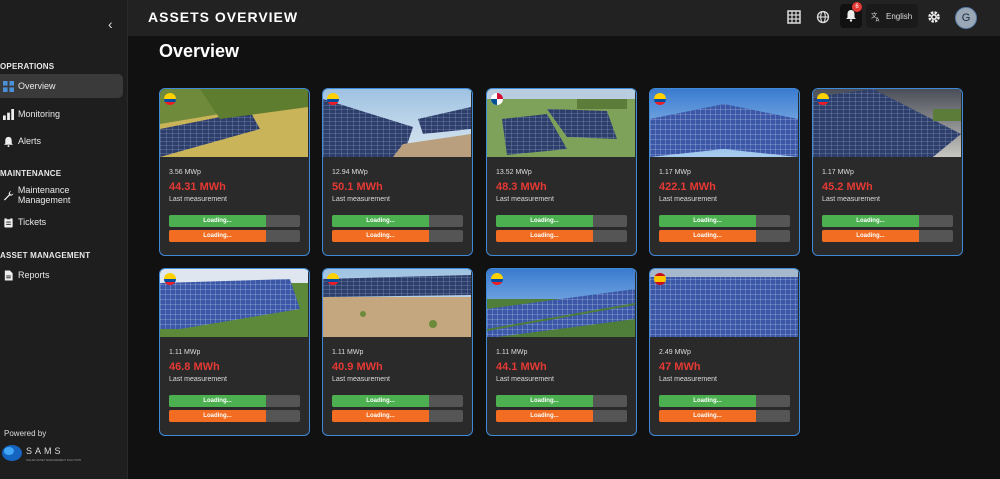 The height and width of the screenshot is (479, 1000). What do you see at coordinates (875, 16) in the screenshot?
I see `translate-icon: 文A` at bounding box center [875, 16].